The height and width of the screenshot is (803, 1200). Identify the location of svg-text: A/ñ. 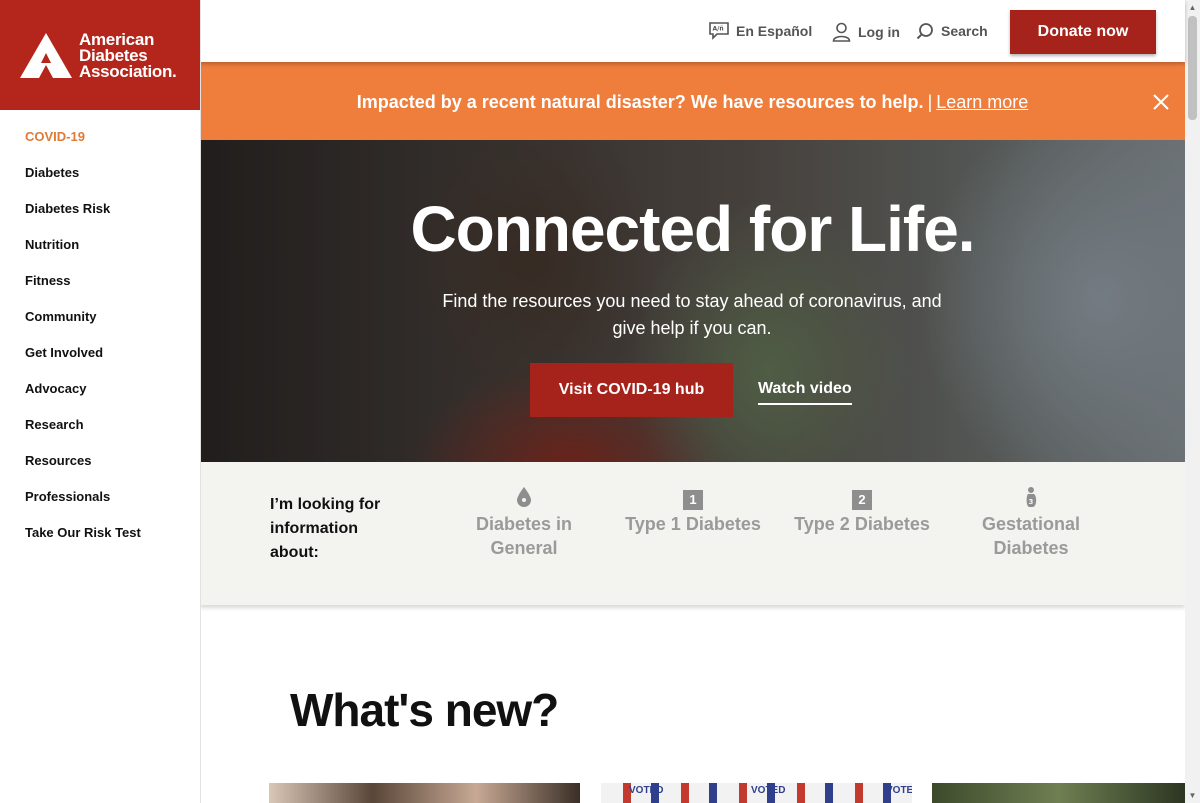
(718, 29).